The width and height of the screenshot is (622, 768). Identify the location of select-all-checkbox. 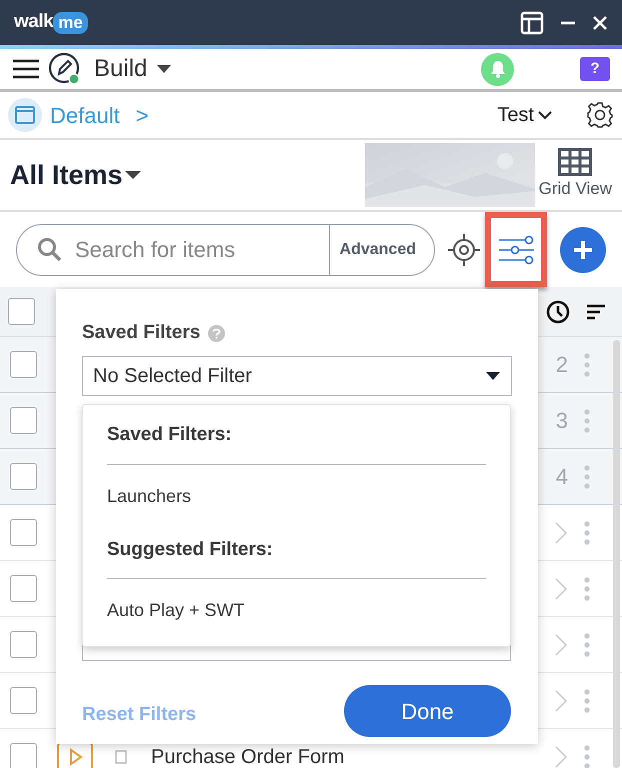
(21, 311).